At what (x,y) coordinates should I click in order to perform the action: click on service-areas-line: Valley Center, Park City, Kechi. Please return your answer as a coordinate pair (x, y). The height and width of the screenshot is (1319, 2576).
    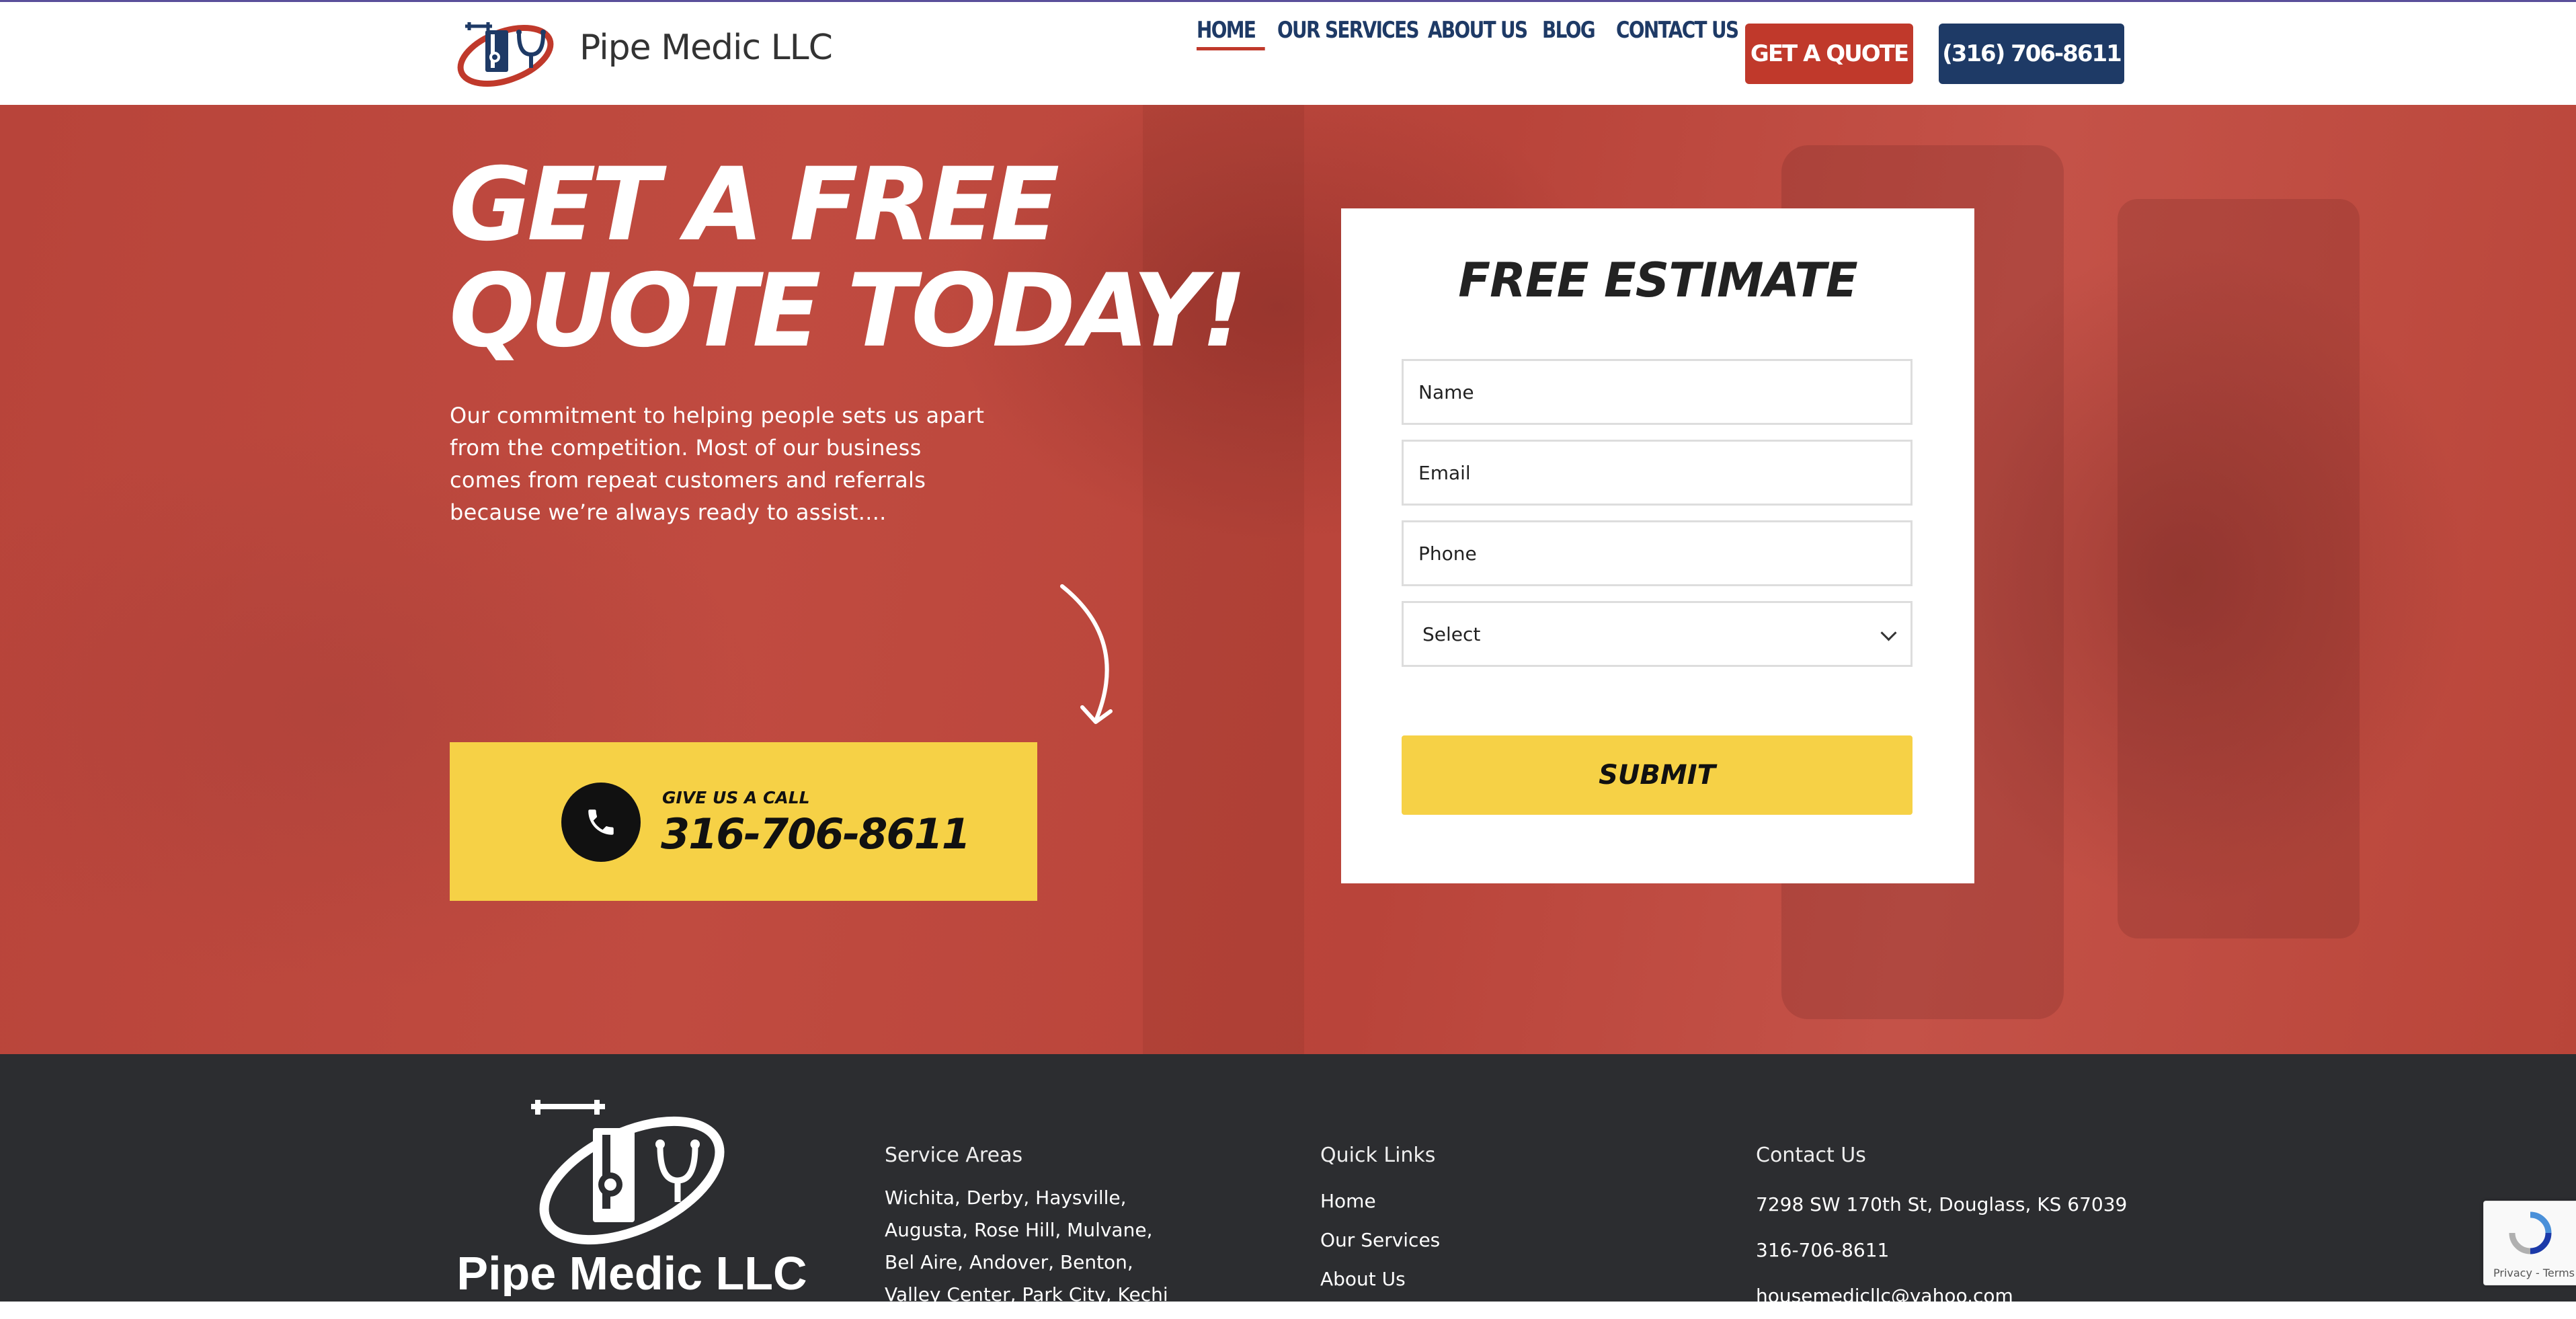
    Looking at the image, I should click on (1026, 1294).